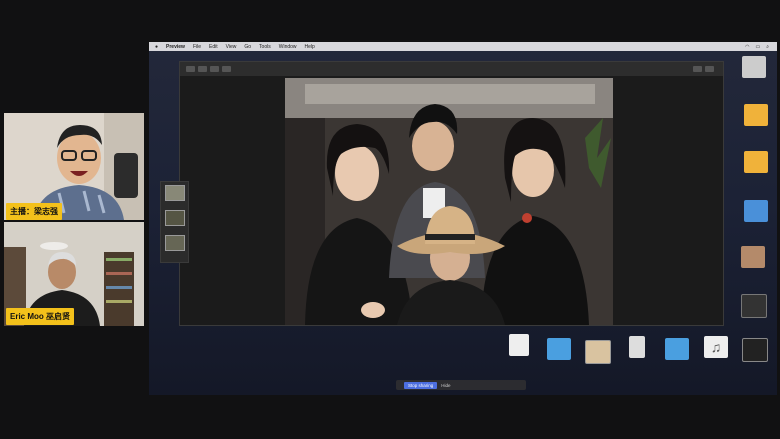 The image size is (780, 439). I want to click on guest-name-label: Eric Moo 巫启贤, so click(40, 316).